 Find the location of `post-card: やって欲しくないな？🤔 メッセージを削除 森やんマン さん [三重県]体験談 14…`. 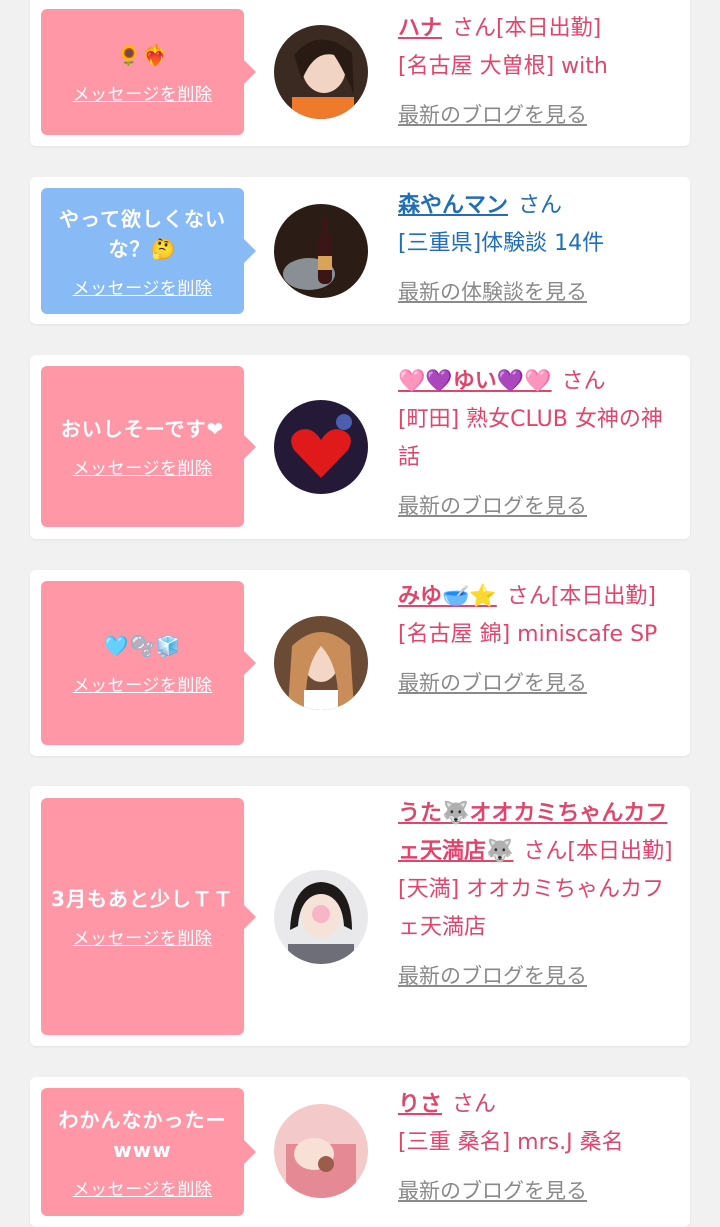

post-card: やって欲しくないな？🤔 メッセージを削除 森やんマン さん [三重県]体験談 14… is located at coordinates (360, 250).